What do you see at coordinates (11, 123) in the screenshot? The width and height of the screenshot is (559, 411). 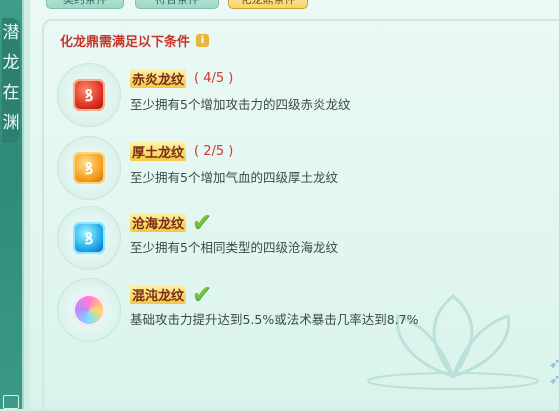 I see `side-title-char: 渊` at bounding box center [11, 123].